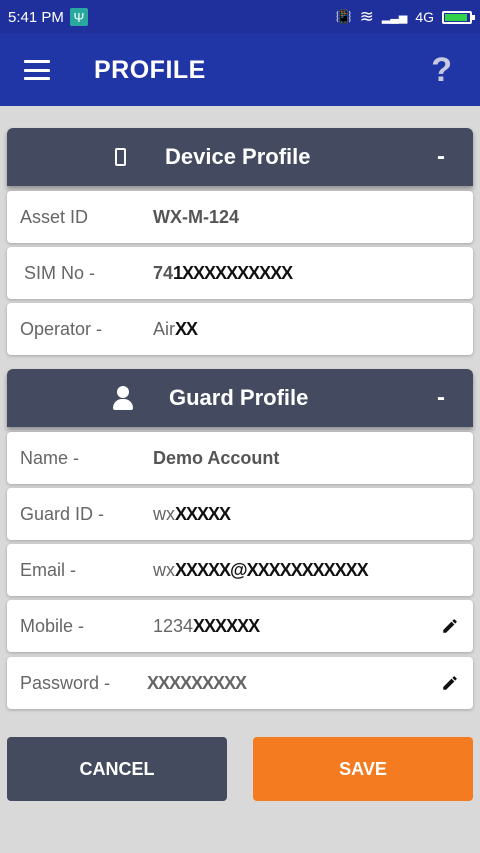 The image size is (480, 853). What do you see at coordinates (48, 569) in the screenshot?
I see `email-label: Email -` at bounding box center [48, 569].